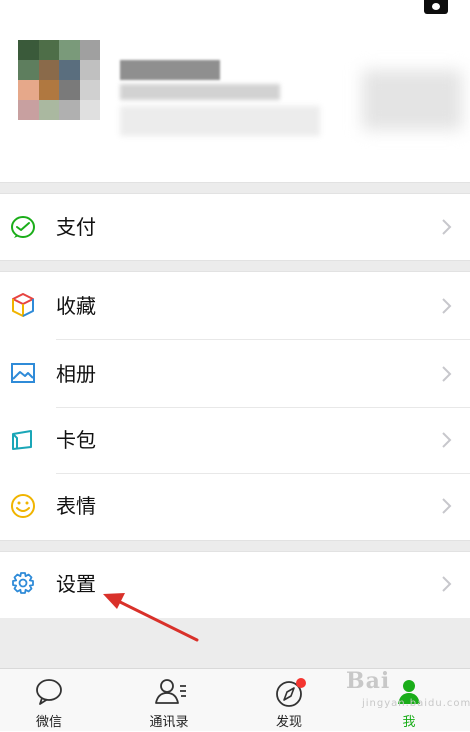  What do you see at coordinates (23, 227) in the screenshot?
I see `pay-icon` at bounding box center [23, 227].